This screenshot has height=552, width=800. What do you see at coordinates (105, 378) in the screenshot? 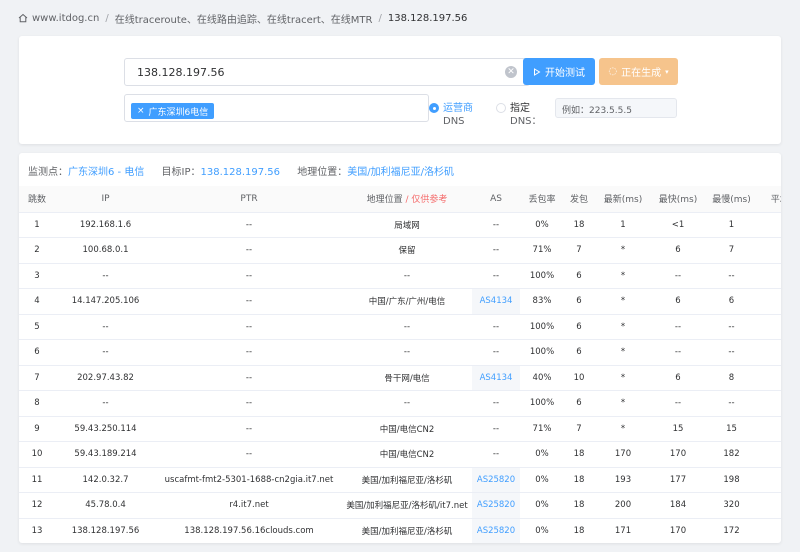
I see `cell-ip: 202.97.43.82` at bounding box center [105, 378].